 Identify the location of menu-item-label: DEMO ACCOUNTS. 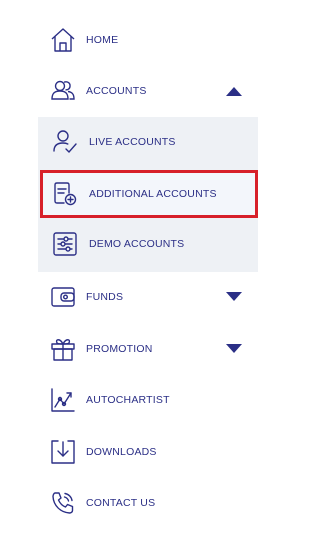
(137, 244).